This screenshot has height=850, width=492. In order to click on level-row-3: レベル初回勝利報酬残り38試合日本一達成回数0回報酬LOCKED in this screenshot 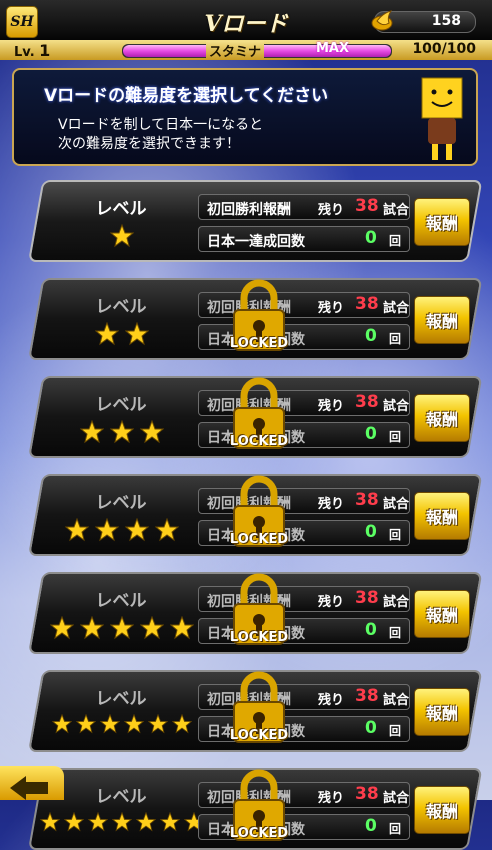, I will do `click(248, 416)`.